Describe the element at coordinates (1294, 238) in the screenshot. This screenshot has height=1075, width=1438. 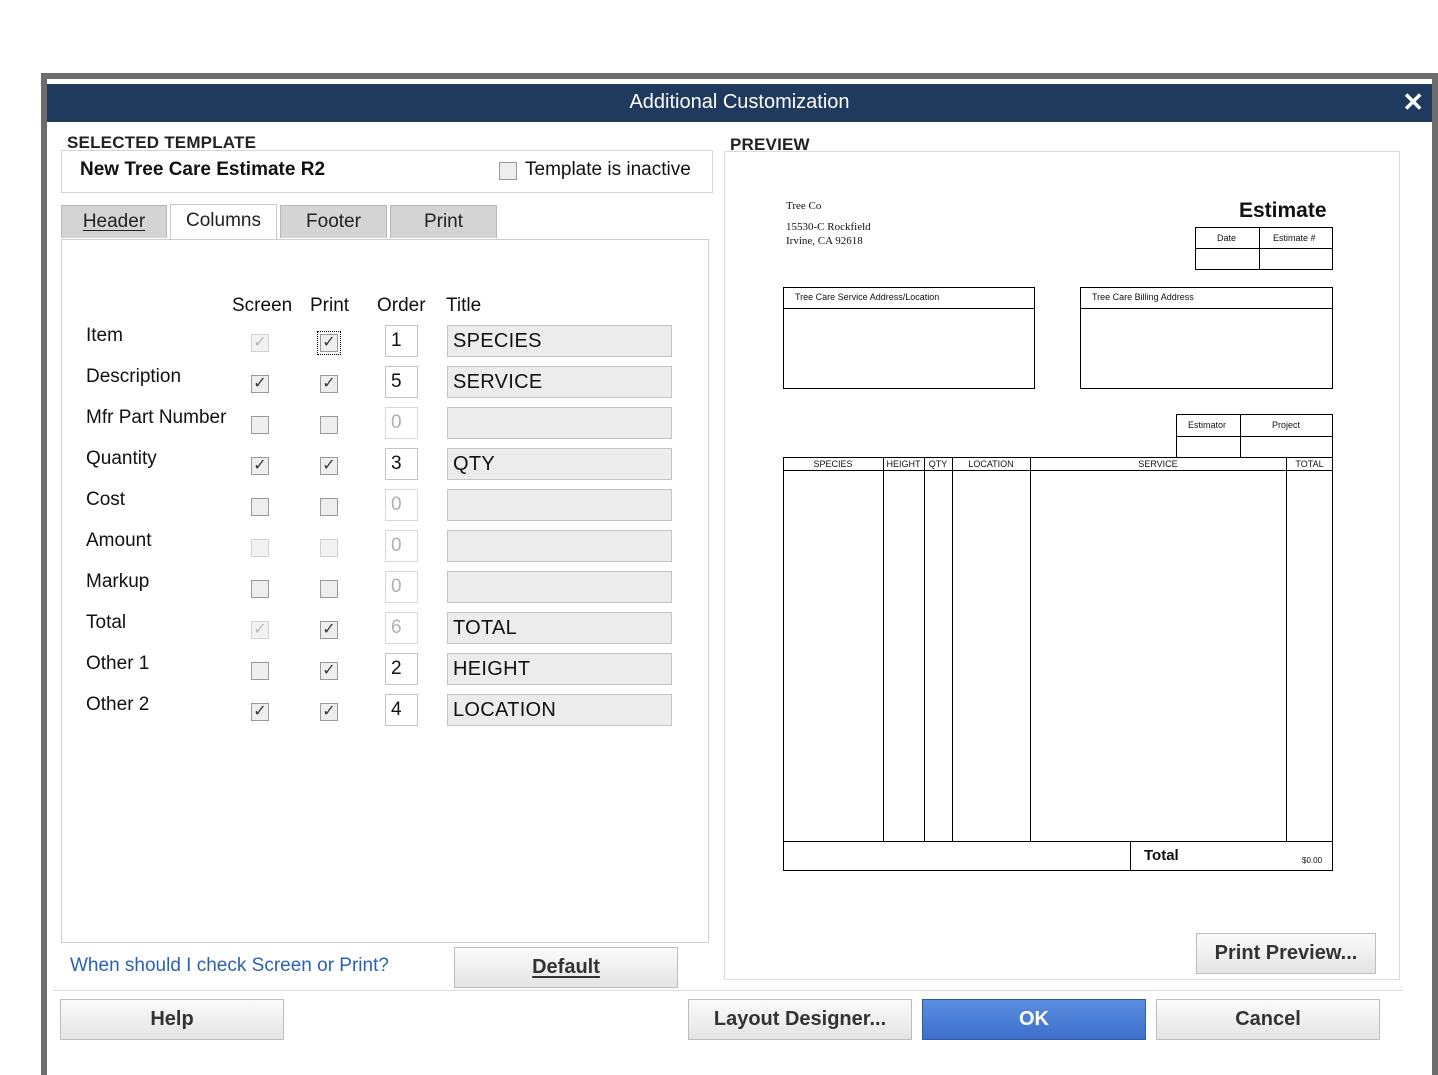
I see `preview-estimate-no-label: Estimate #` at that location.